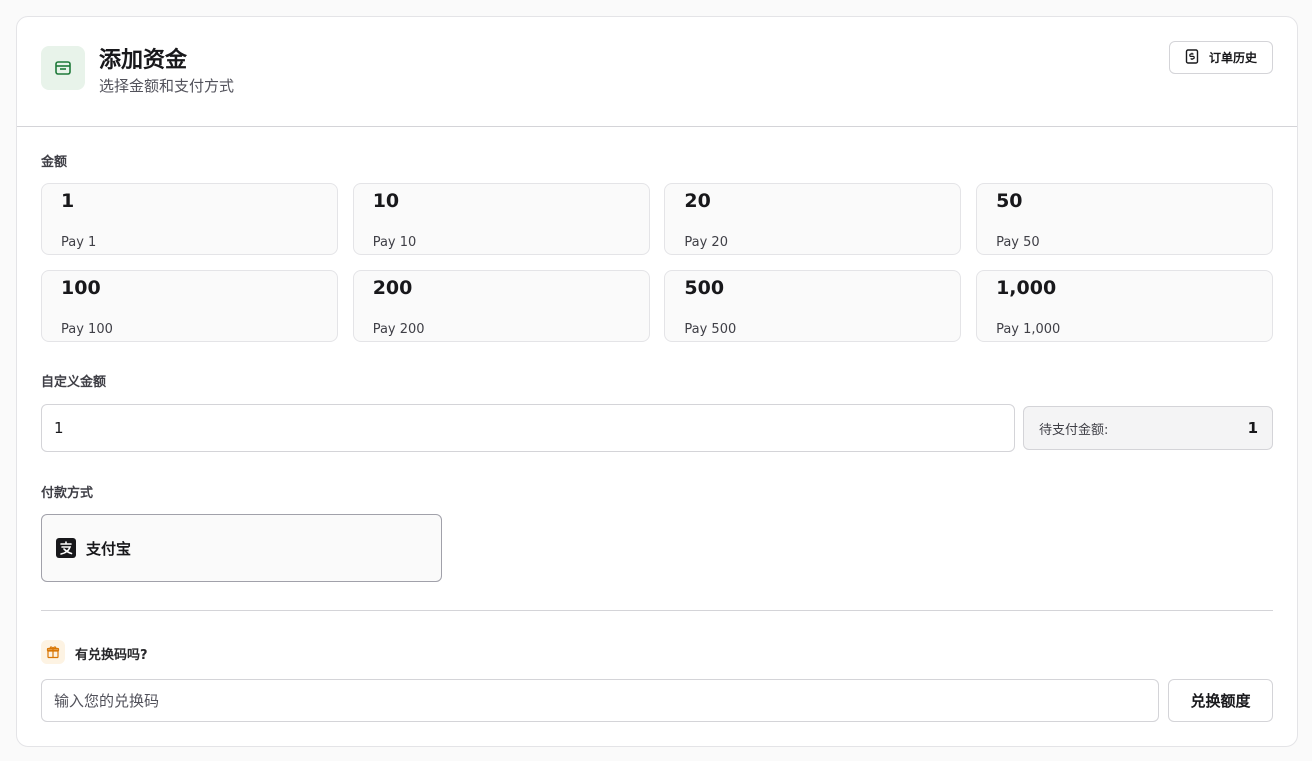 This screenshot has height=761, width=1312. I want to click on wallet-icon, so click(63, 68).